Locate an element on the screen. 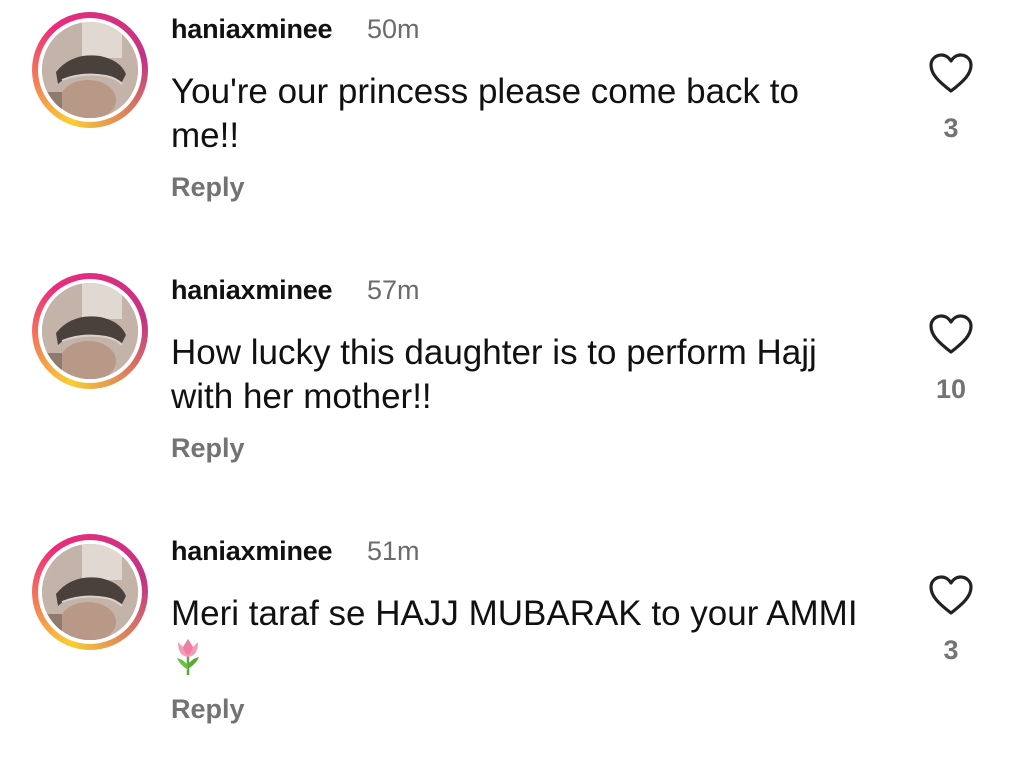 The image size is (1024, 783). tulip-icon is located at coordinates (188, 661).